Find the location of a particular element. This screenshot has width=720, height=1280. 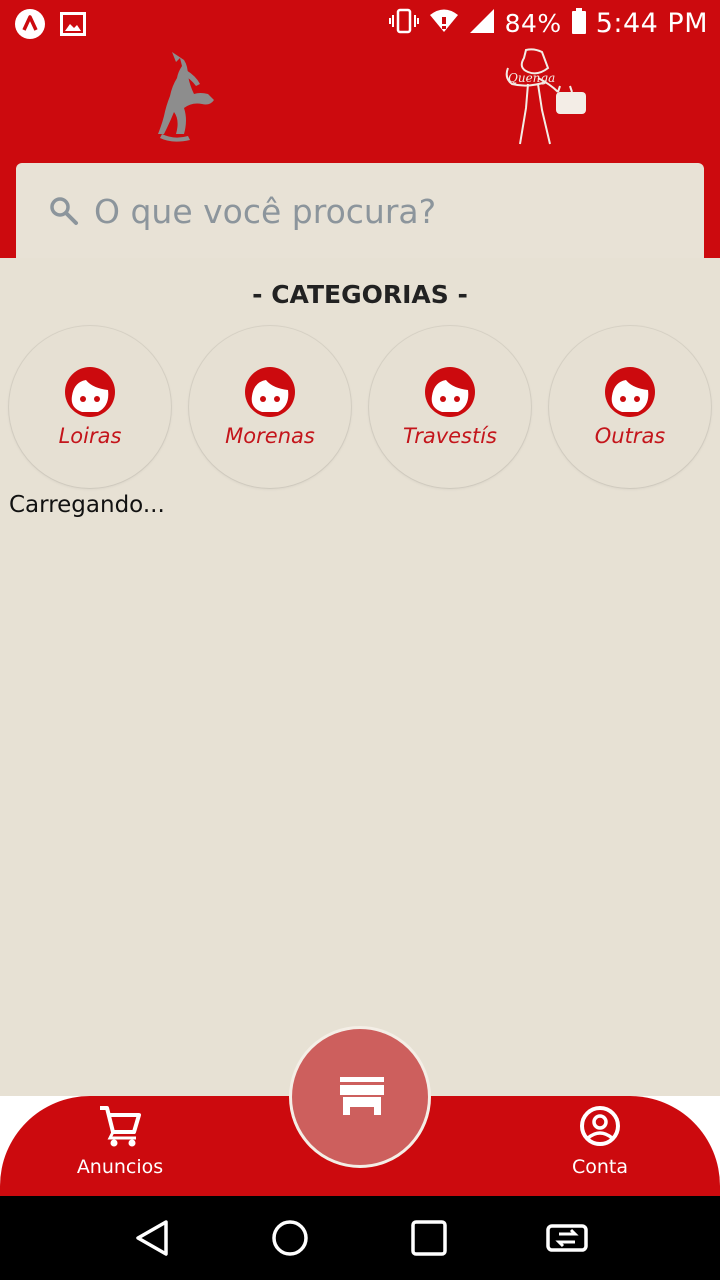

devil-figure-icon is located at coordinates (185, 97).